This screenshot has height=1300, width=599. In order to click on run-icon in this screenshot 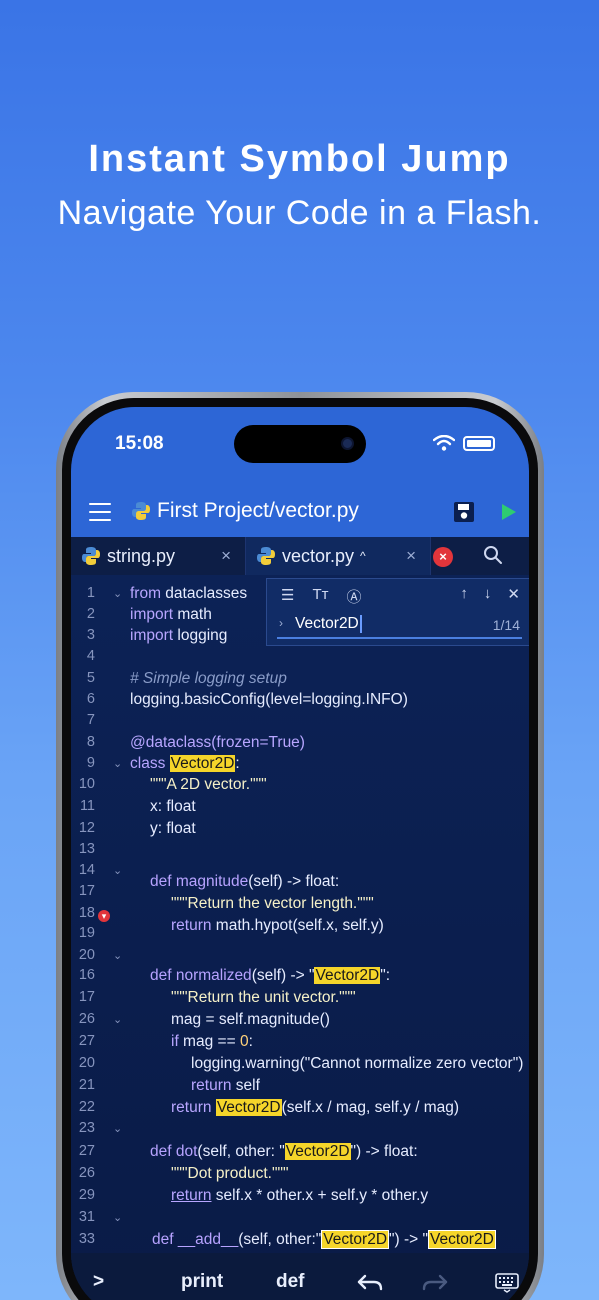, I will do `click(509, 512)`.